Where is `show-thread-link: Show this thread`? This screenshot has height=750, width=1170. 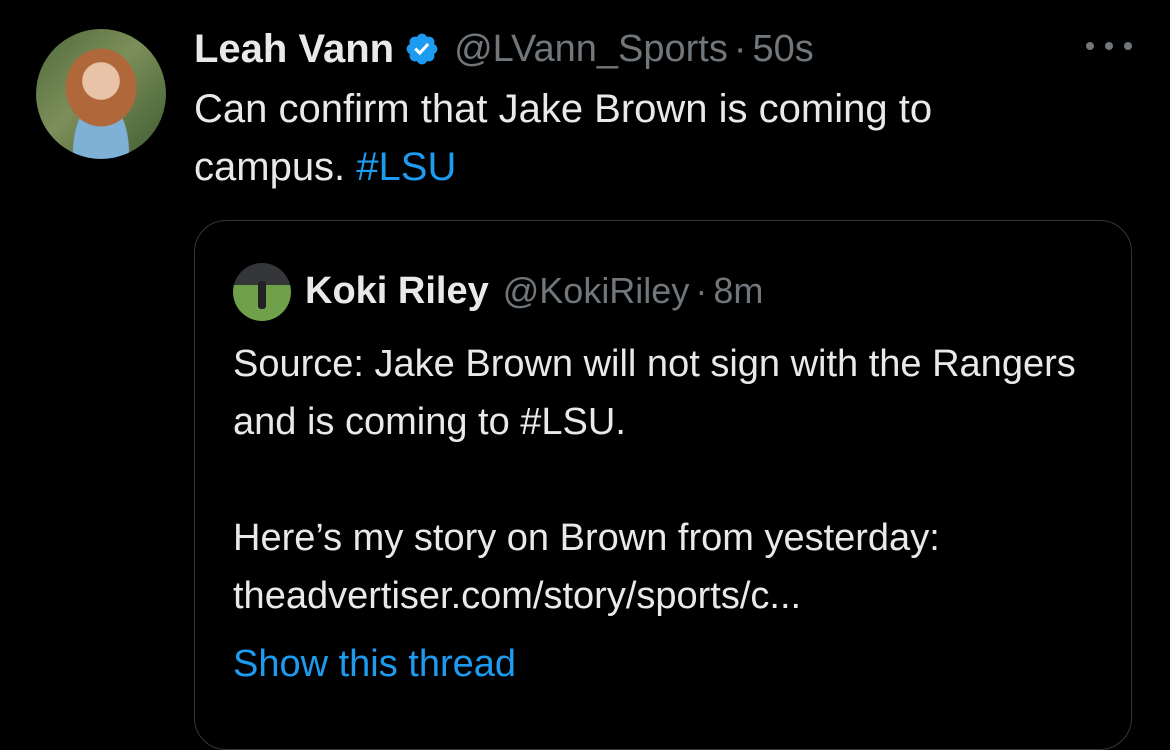
show-thread-link: Show this thread is located at coordinates (374, 664).